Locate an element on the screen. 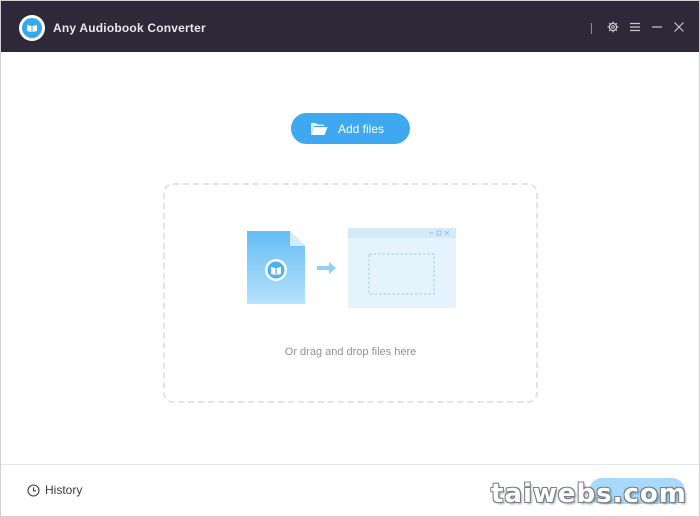 This screenshot has height=517, width=700. add-files-label: Add files is located at coordinates (361, 129).